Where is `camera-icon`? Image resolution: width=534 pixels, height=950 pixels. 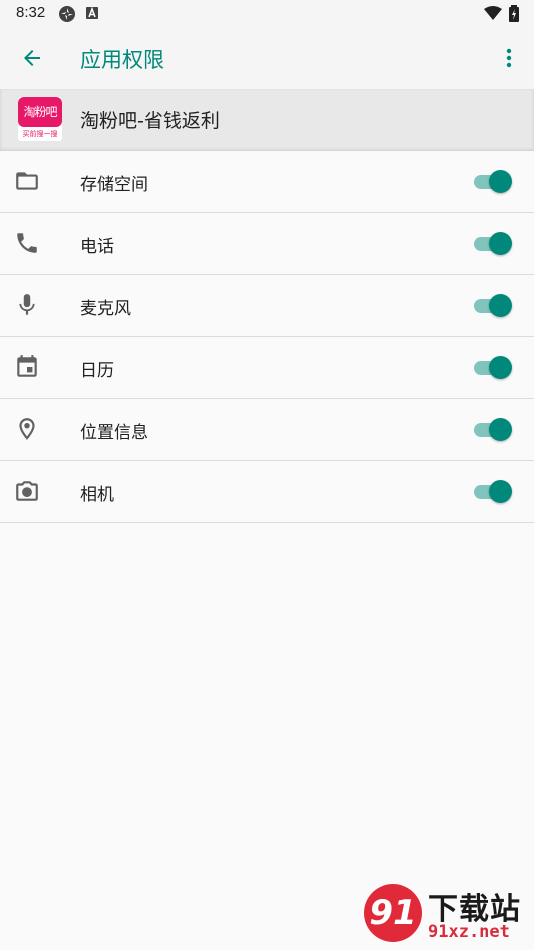
camera-icon is located at coordinates (27, 491).